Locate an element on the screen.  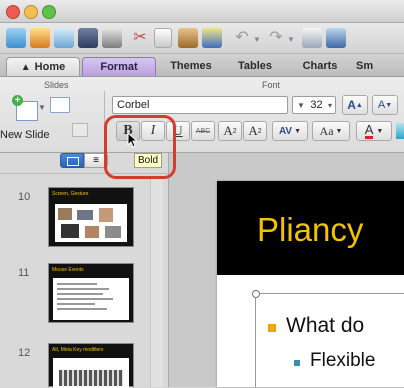
standard-toolbar: ✂ ↶ ▼ ↷ ▼ is located at coordinates (202, 38).